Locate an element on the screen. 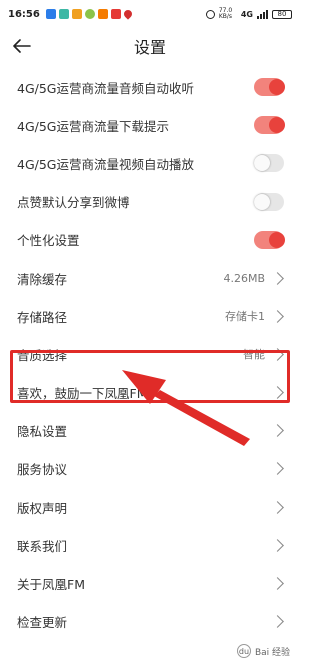 Image resolution: width=320 pixels, height=666 pixels. setting-label: 清除缓存 is located at coordinates (42, 279).